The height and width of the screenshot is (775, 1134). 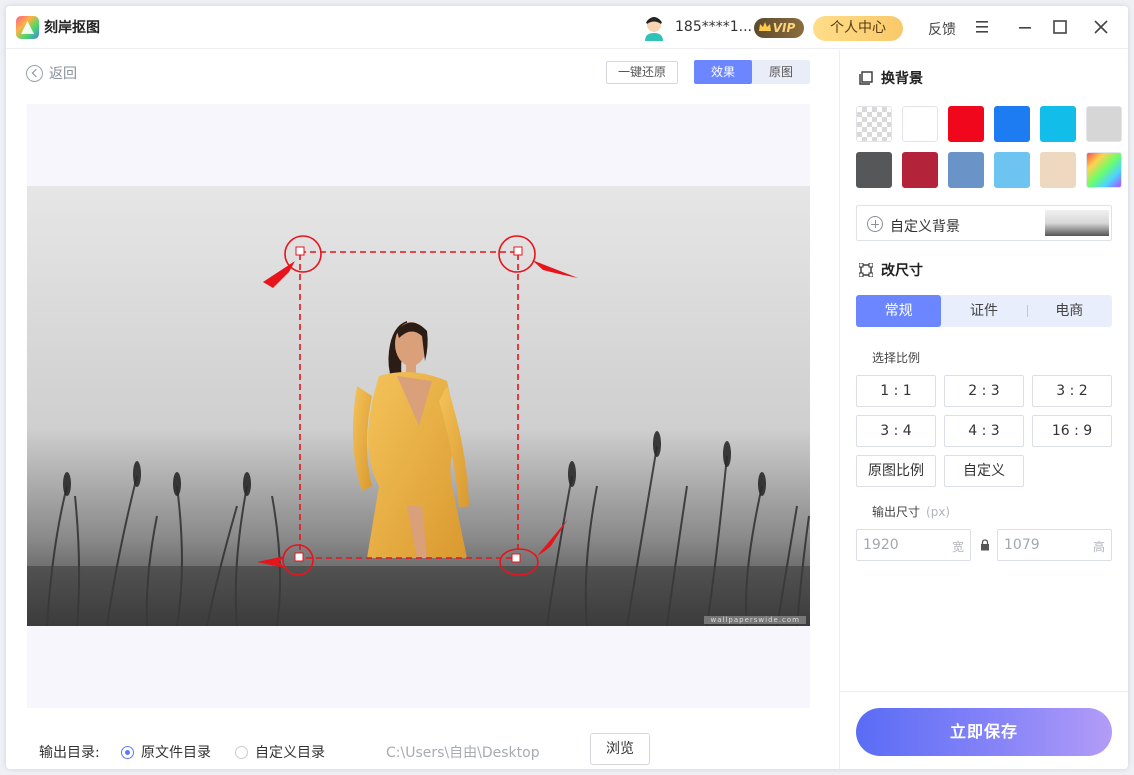 I want to click on ratio-original-button: 原图比例, so click(x=896, y=471).